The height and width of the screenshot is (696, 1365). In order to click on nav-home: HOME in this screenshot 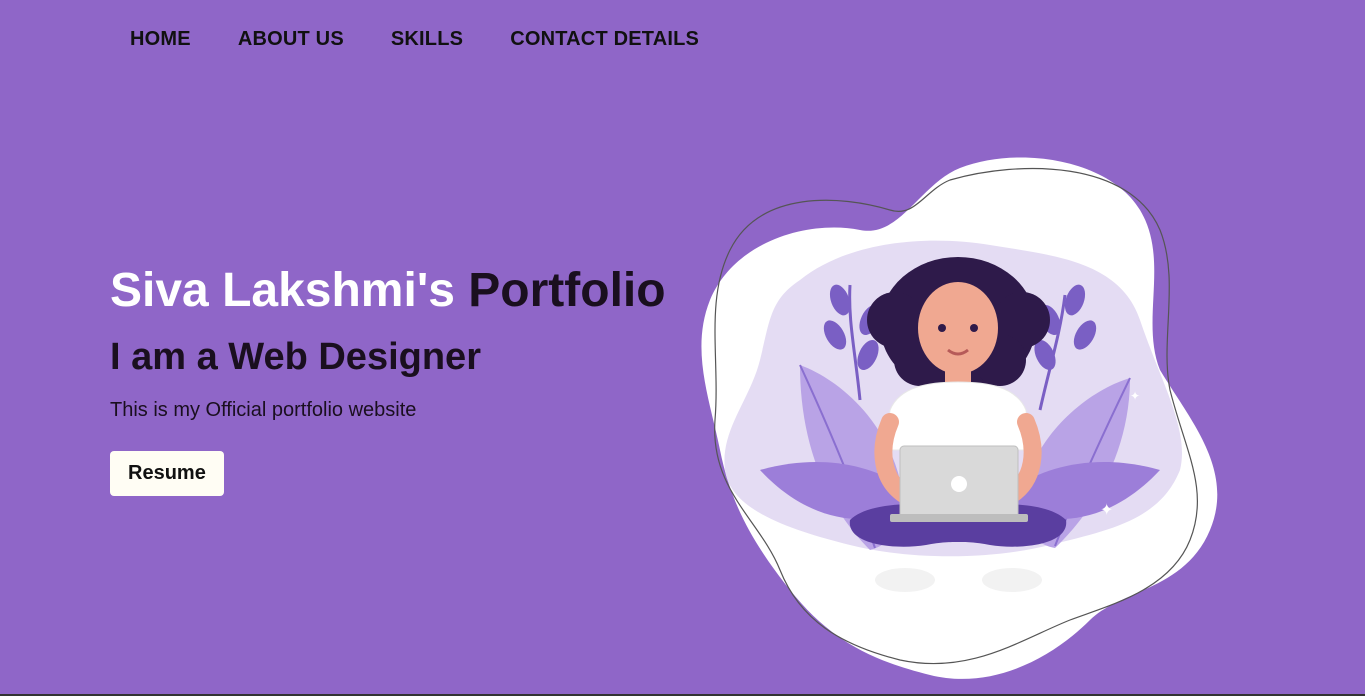, I will do `click(160, 39)`.